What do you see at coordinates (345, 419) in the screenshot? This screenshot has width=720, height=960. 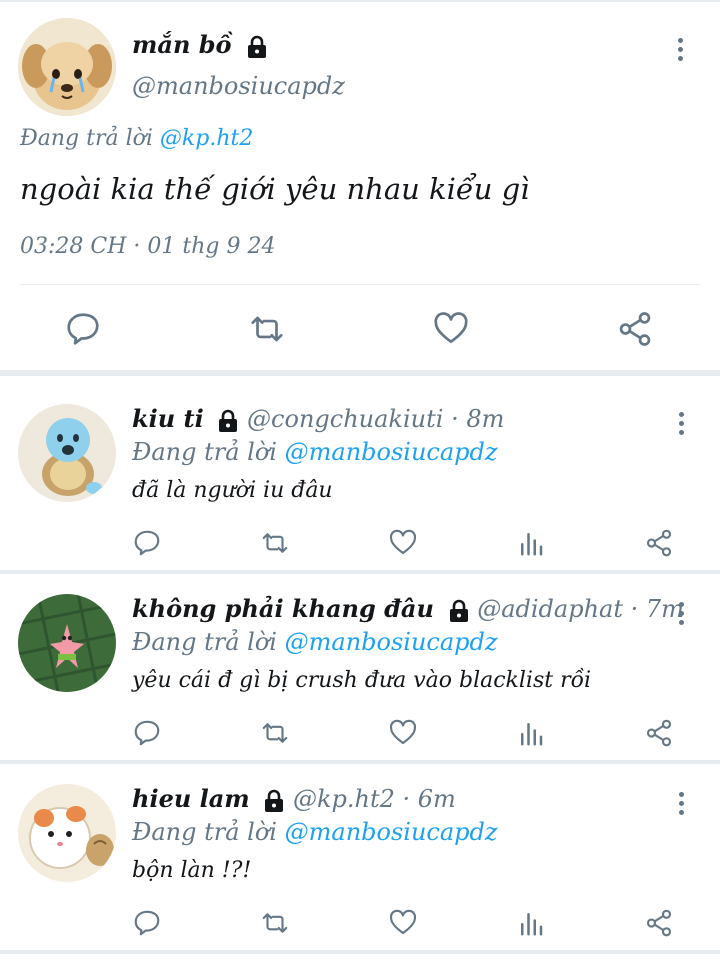 I see `author-handle: @congchuakiuti` at bounding box center [345, 419].